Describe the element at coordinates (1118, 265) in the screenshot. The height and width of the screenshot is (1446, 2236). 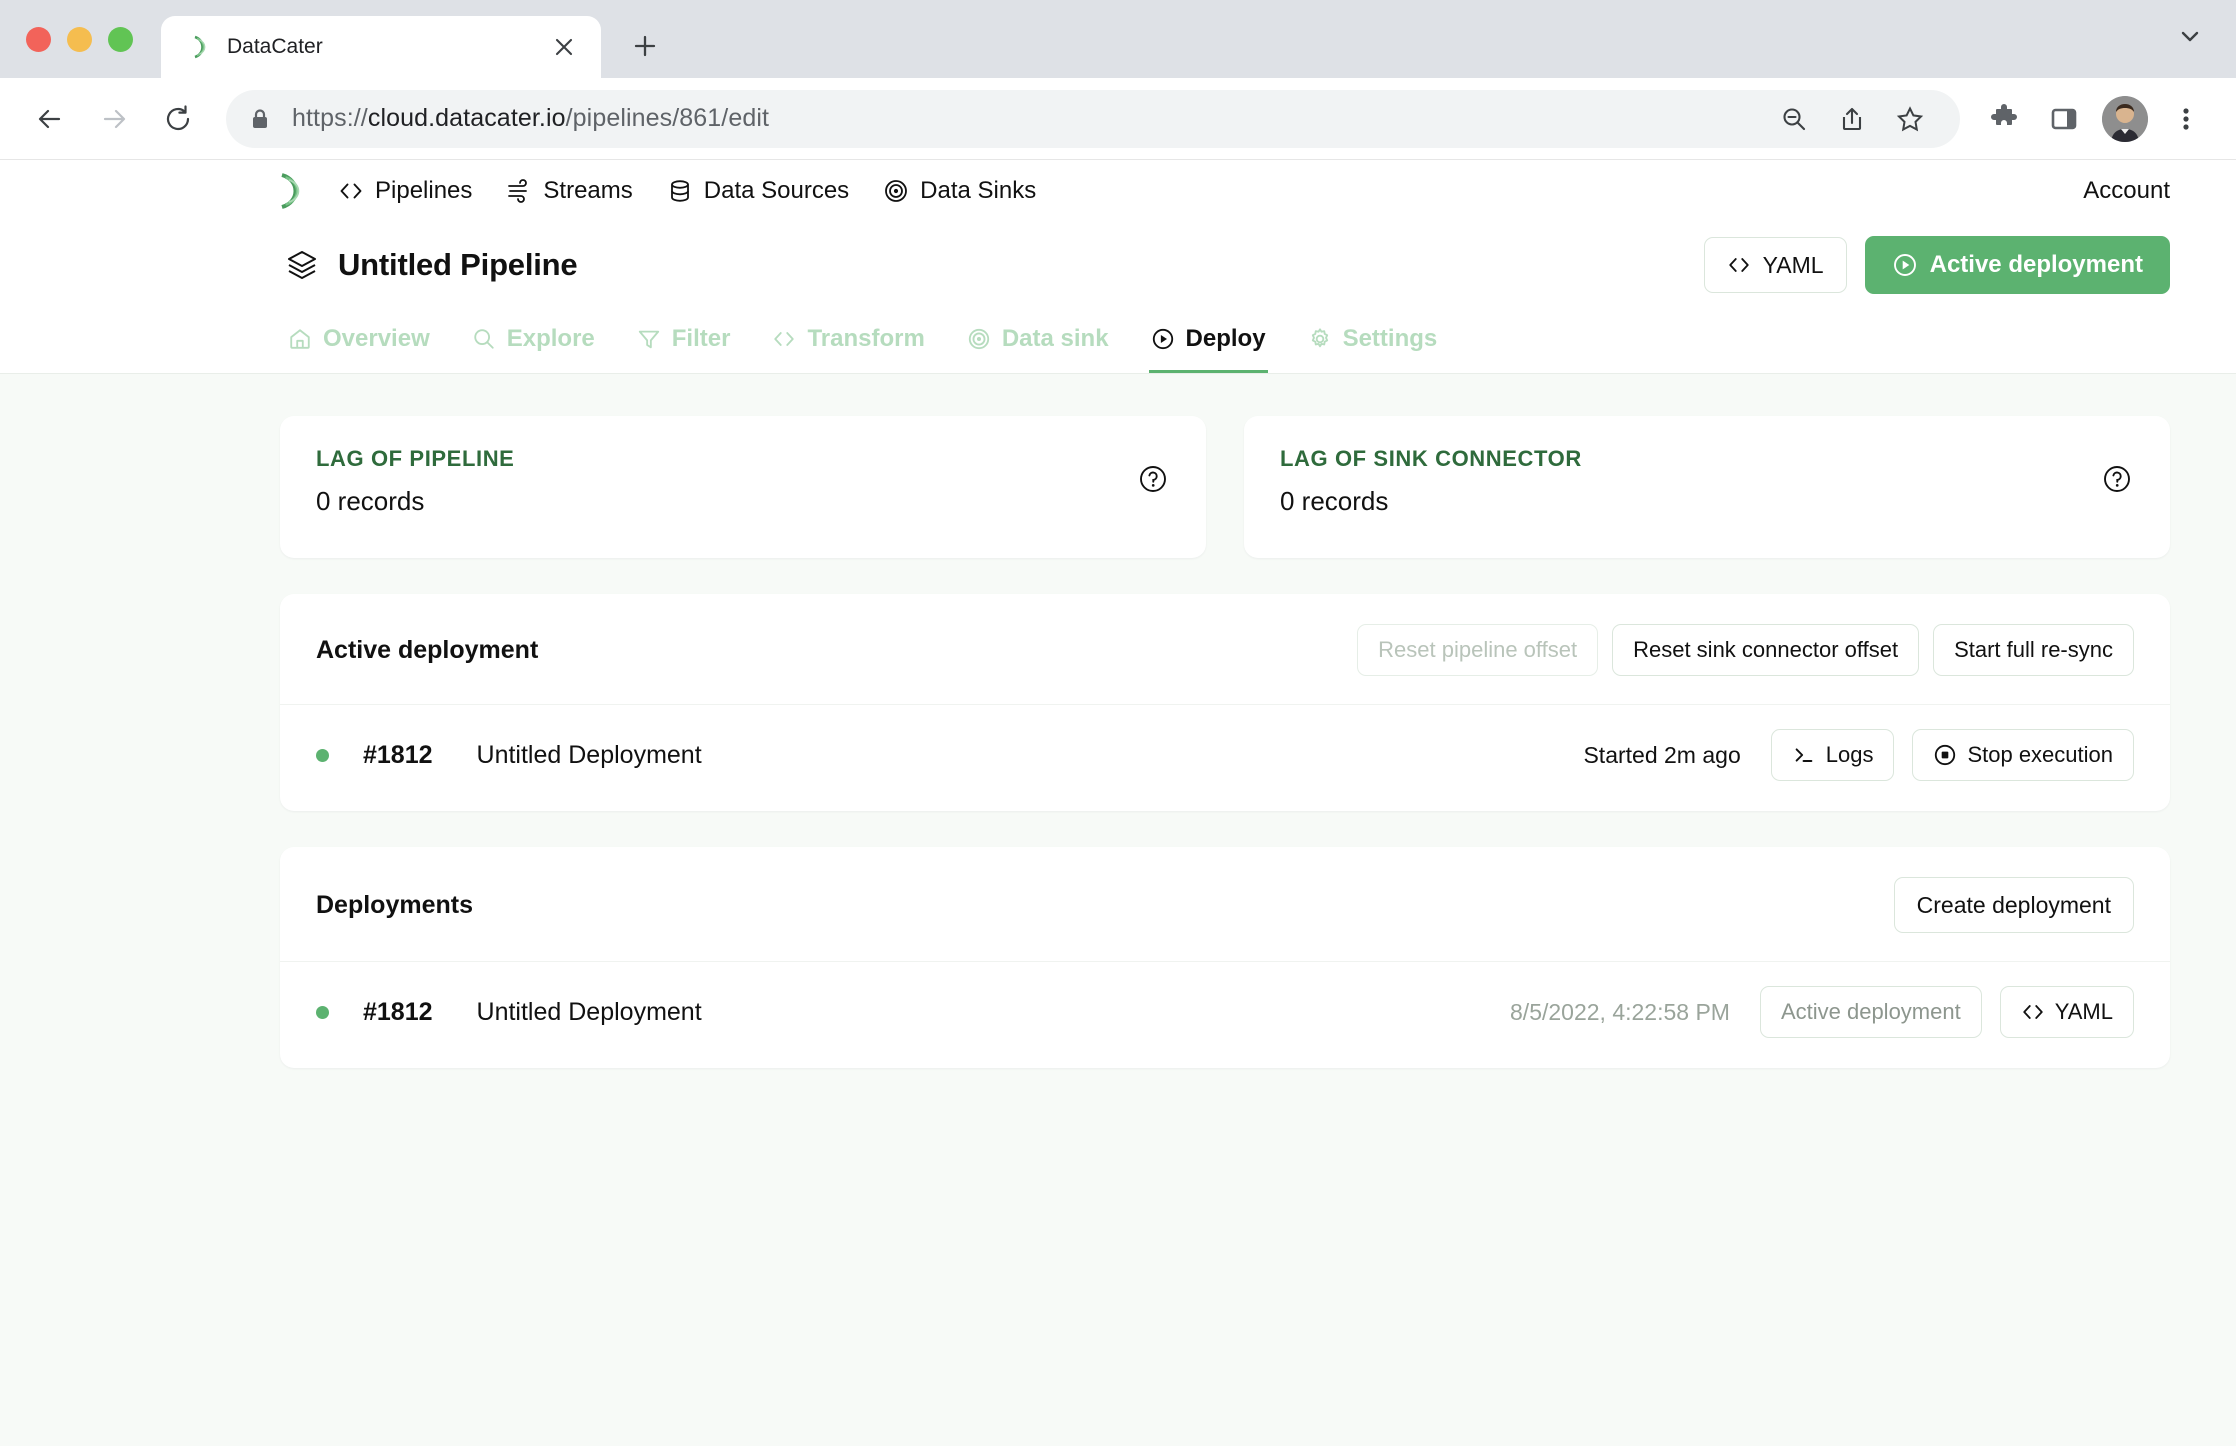
I see `page-header: Untitled Pipeline YAML Active deployment` at that location.